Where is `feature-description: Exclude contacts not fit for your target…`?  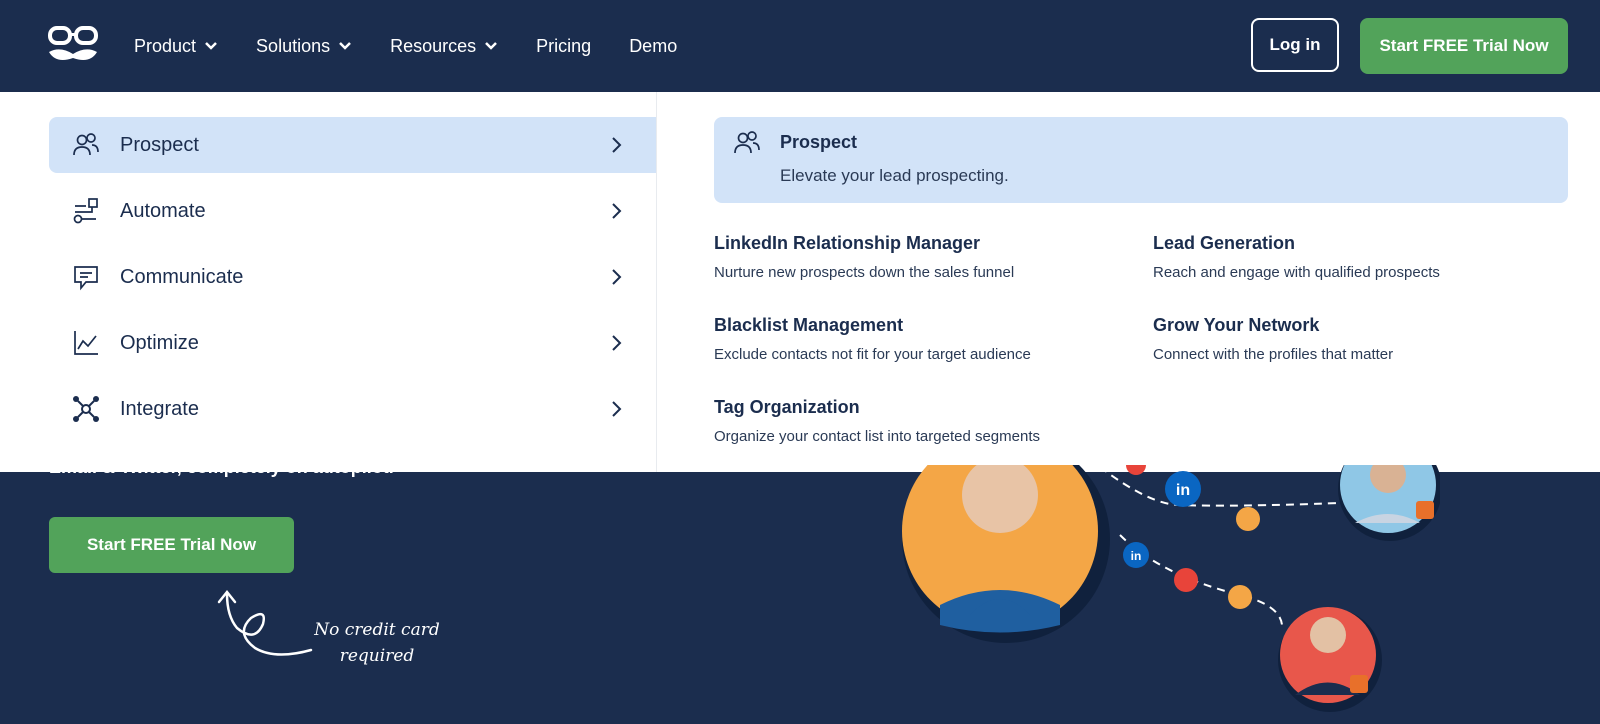
feature-description: Exclude contacts not fit for your target… is located at coordinates (872, 354).